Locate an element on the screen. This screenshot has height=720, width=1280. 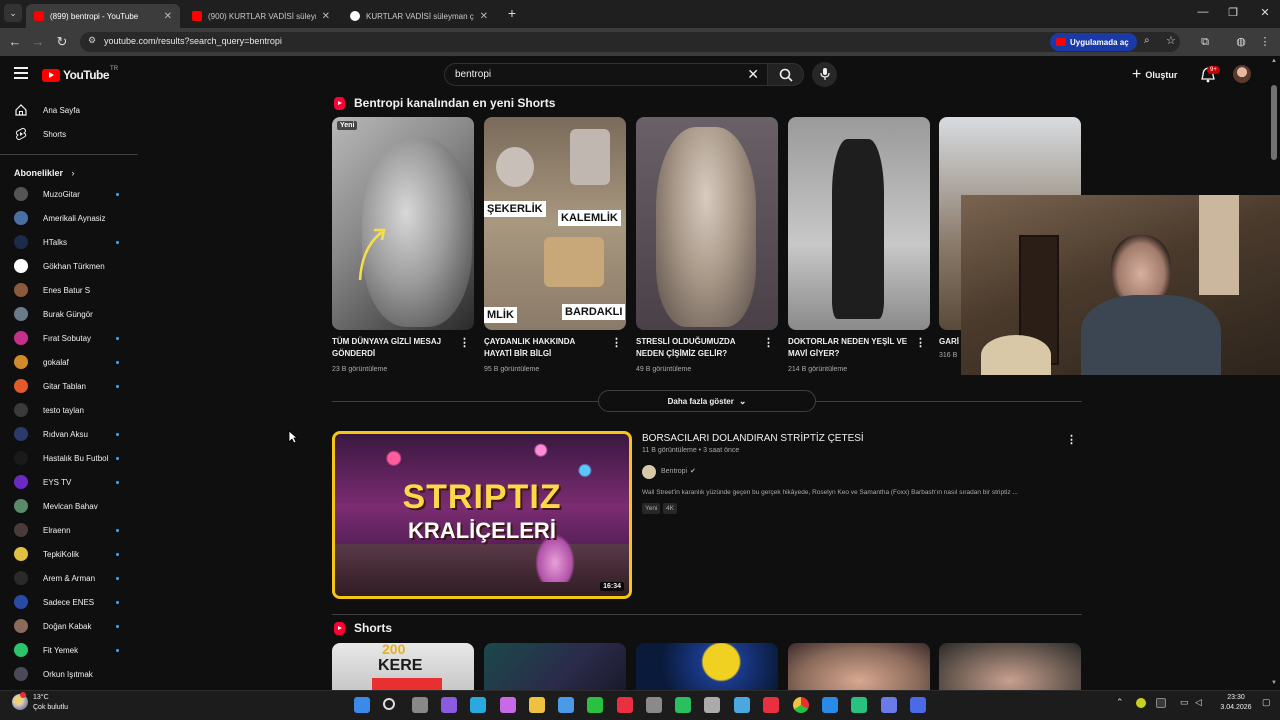
page-scrollbar is located at coordinates (1274, 387).